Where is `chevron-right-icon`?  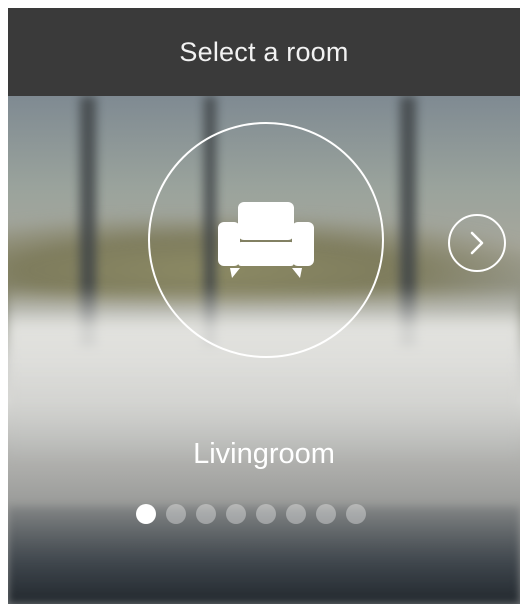 chevron-right-icon is located at coordinates (477, 243).